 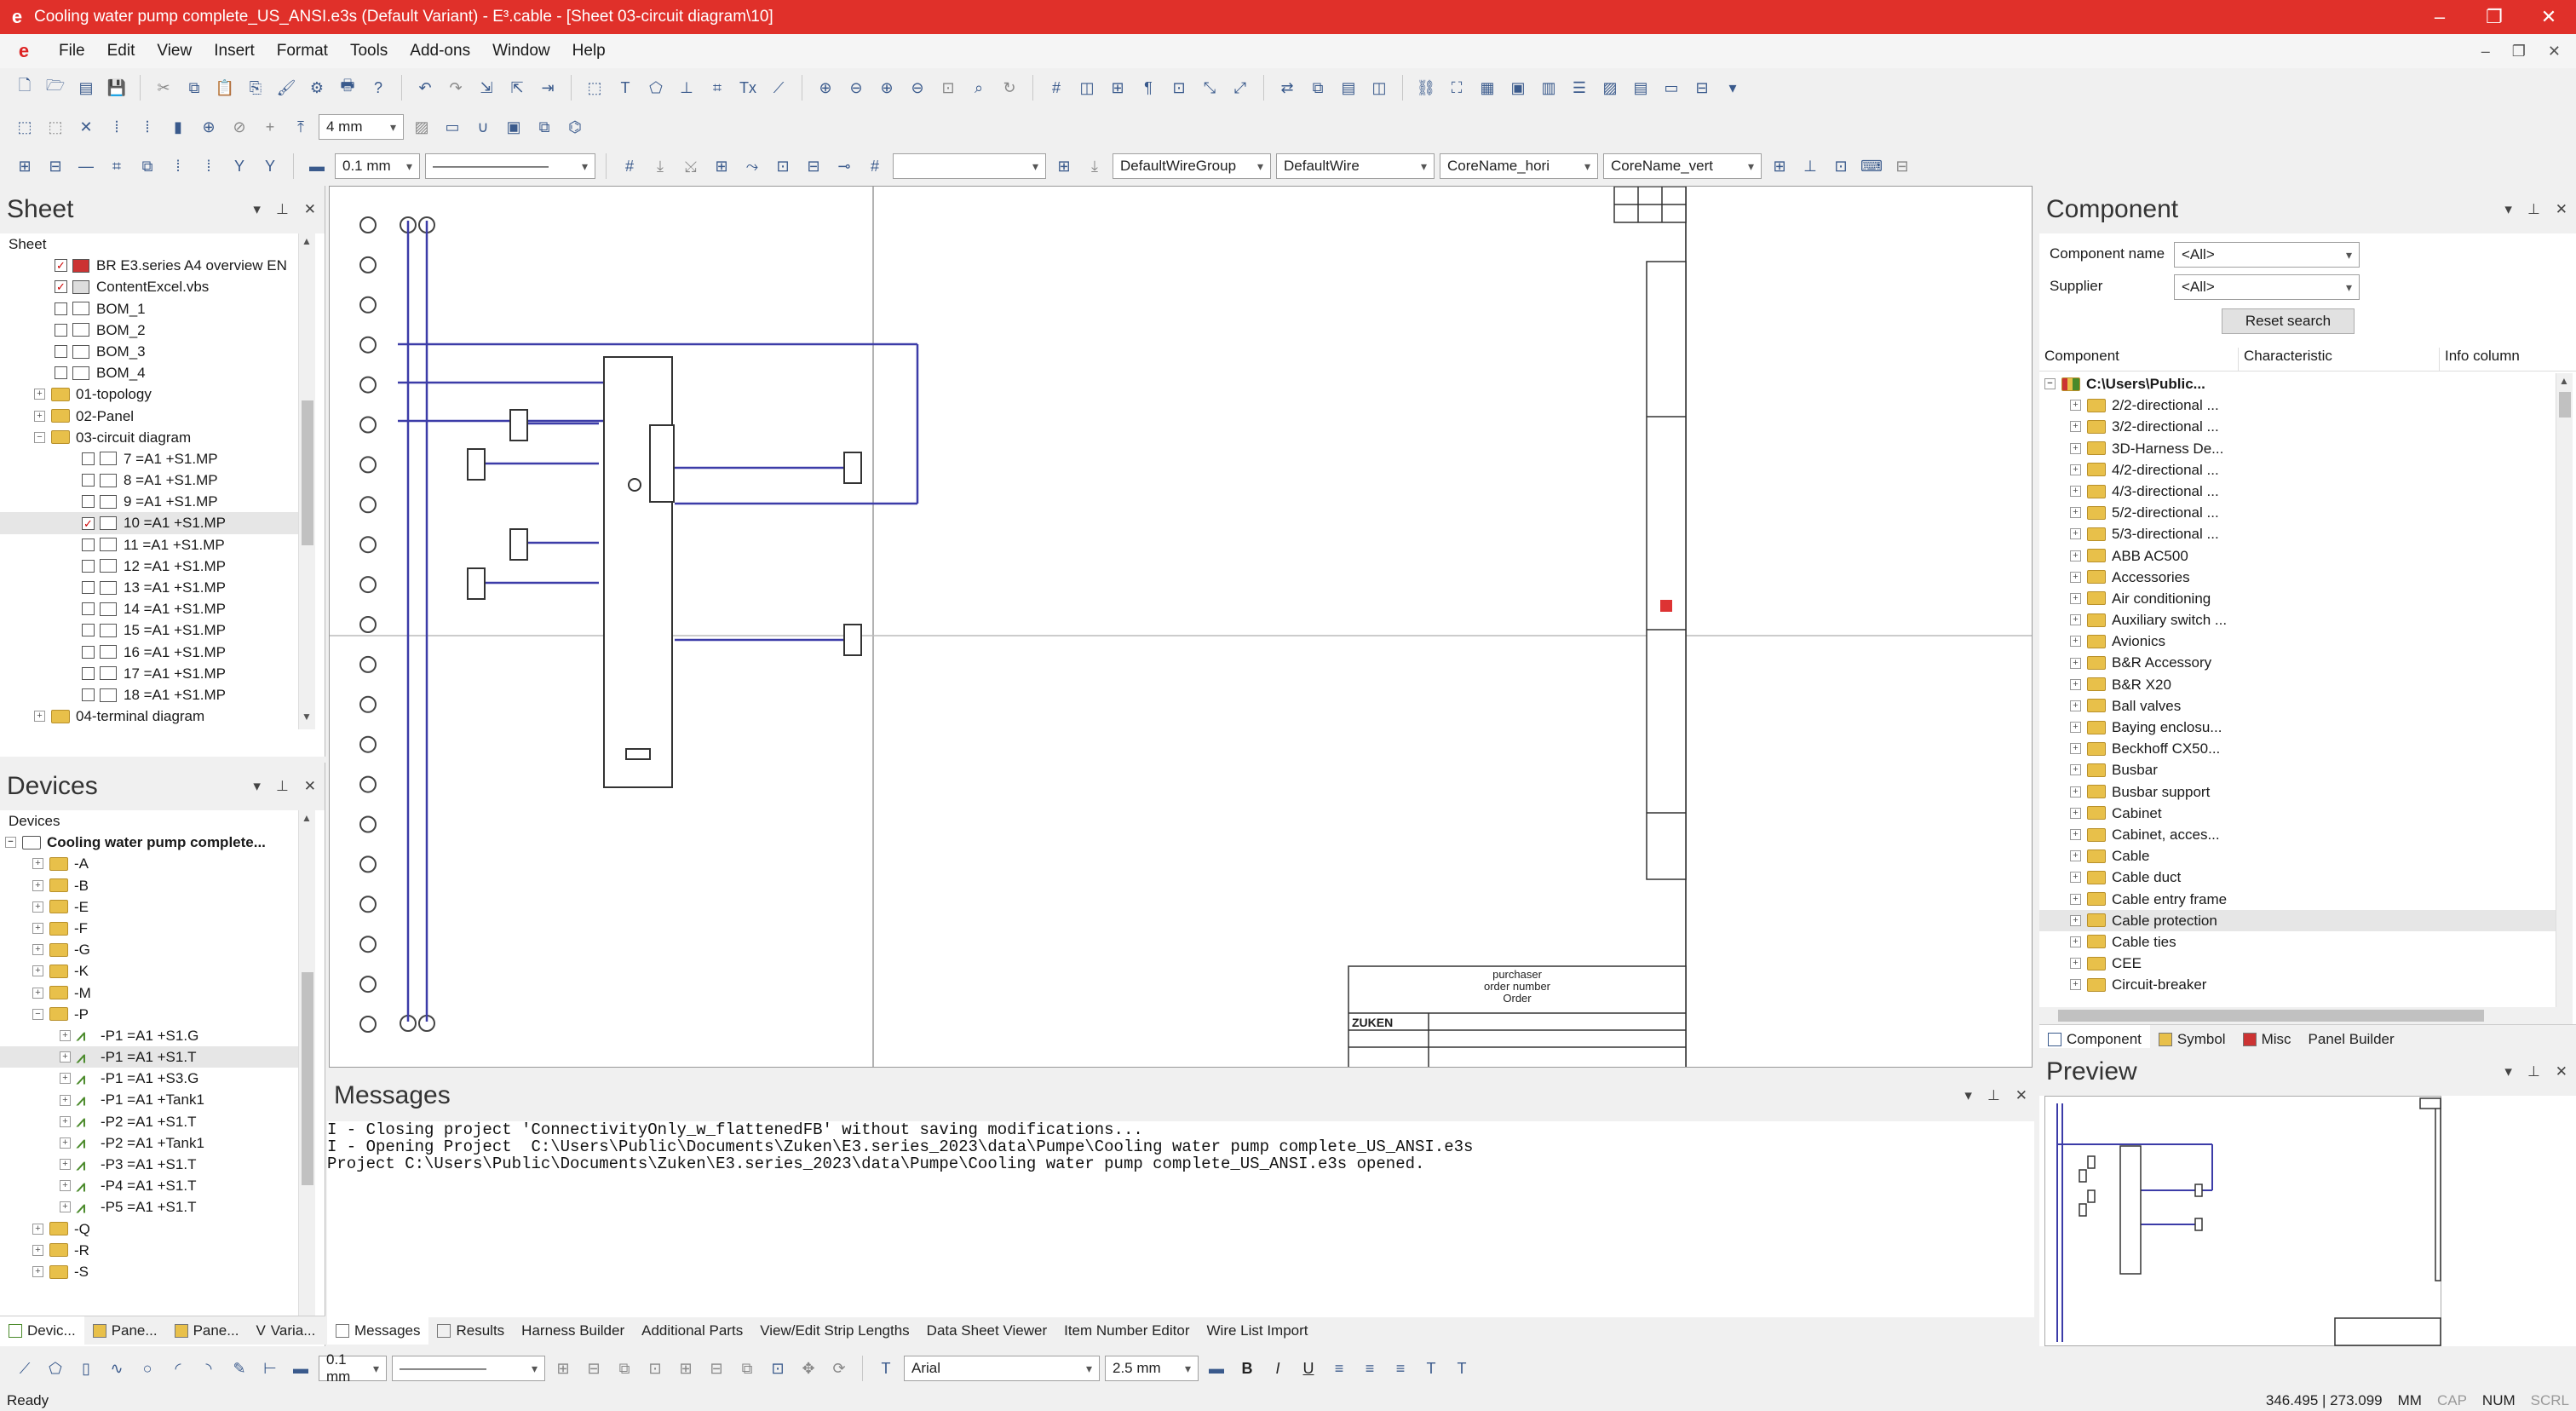 What do you see at coordinates (1733, 88) in the screenshot?
I see `more-icon: ▾` at bounding box center [1733, 88].